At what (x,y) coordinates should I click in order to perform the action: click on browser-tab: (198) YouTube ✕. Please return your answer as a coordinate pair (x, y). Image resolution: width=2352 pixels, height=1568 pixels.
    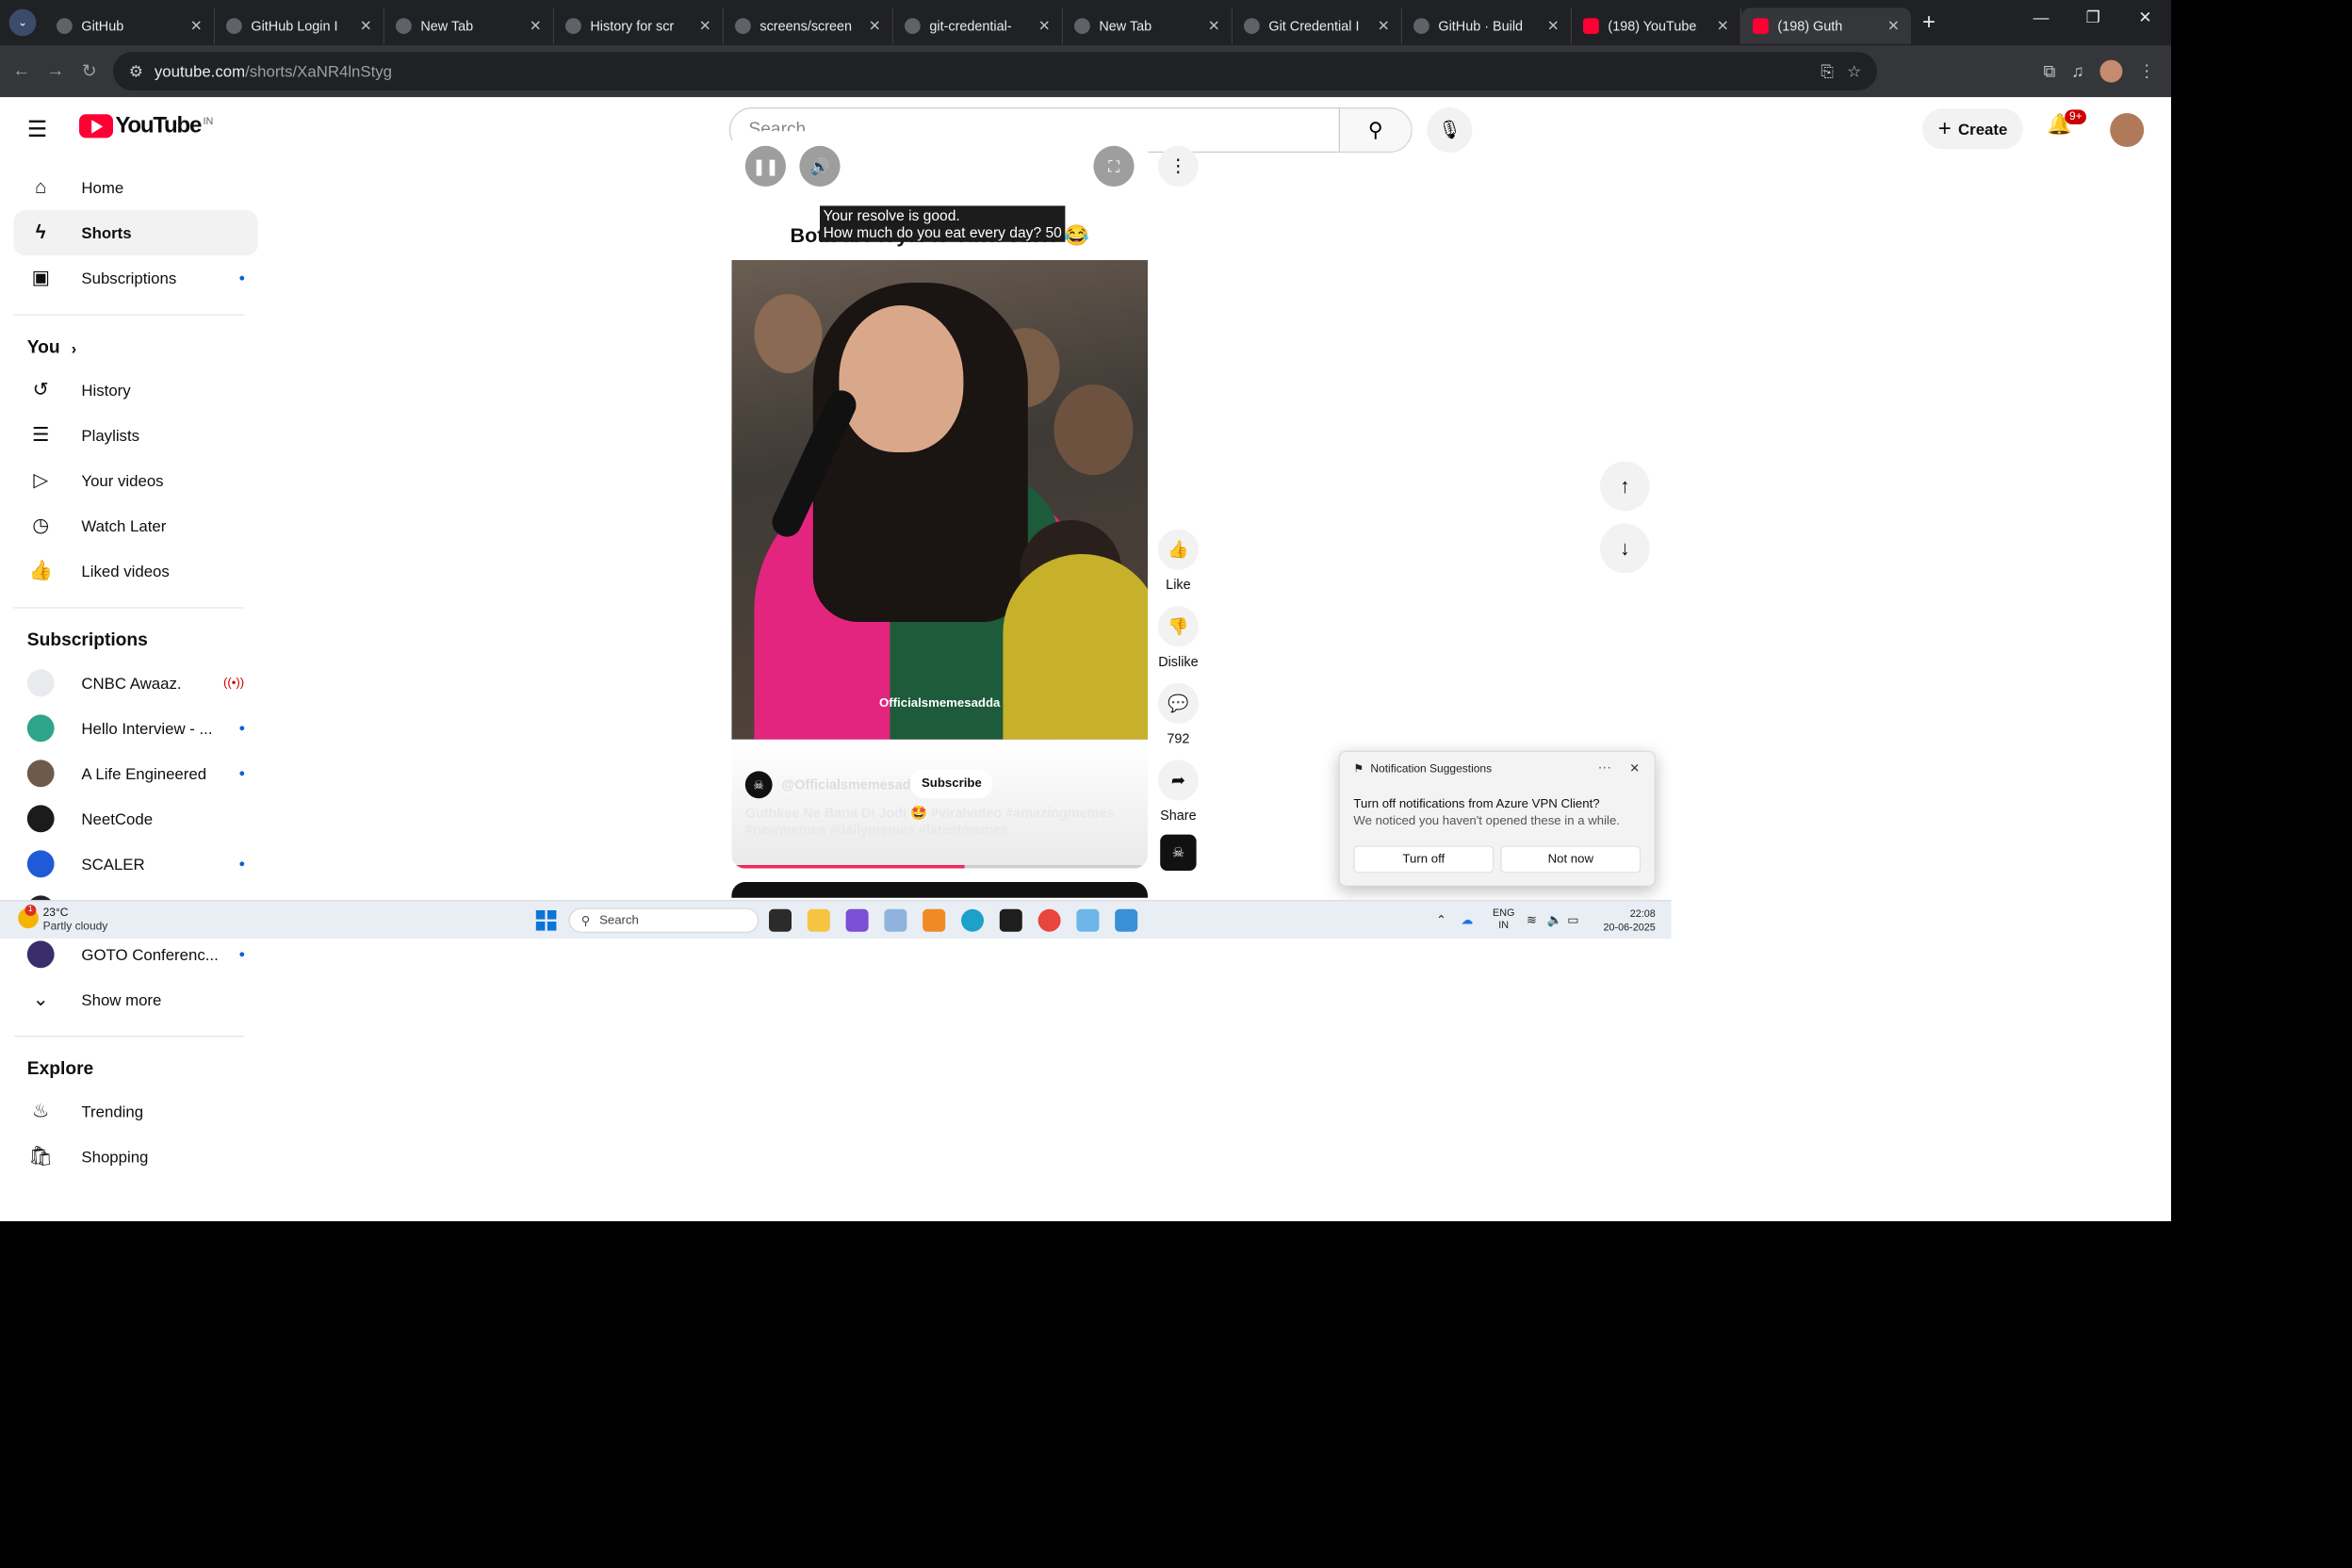
    Looking at the image, I should click on (1657, 26).